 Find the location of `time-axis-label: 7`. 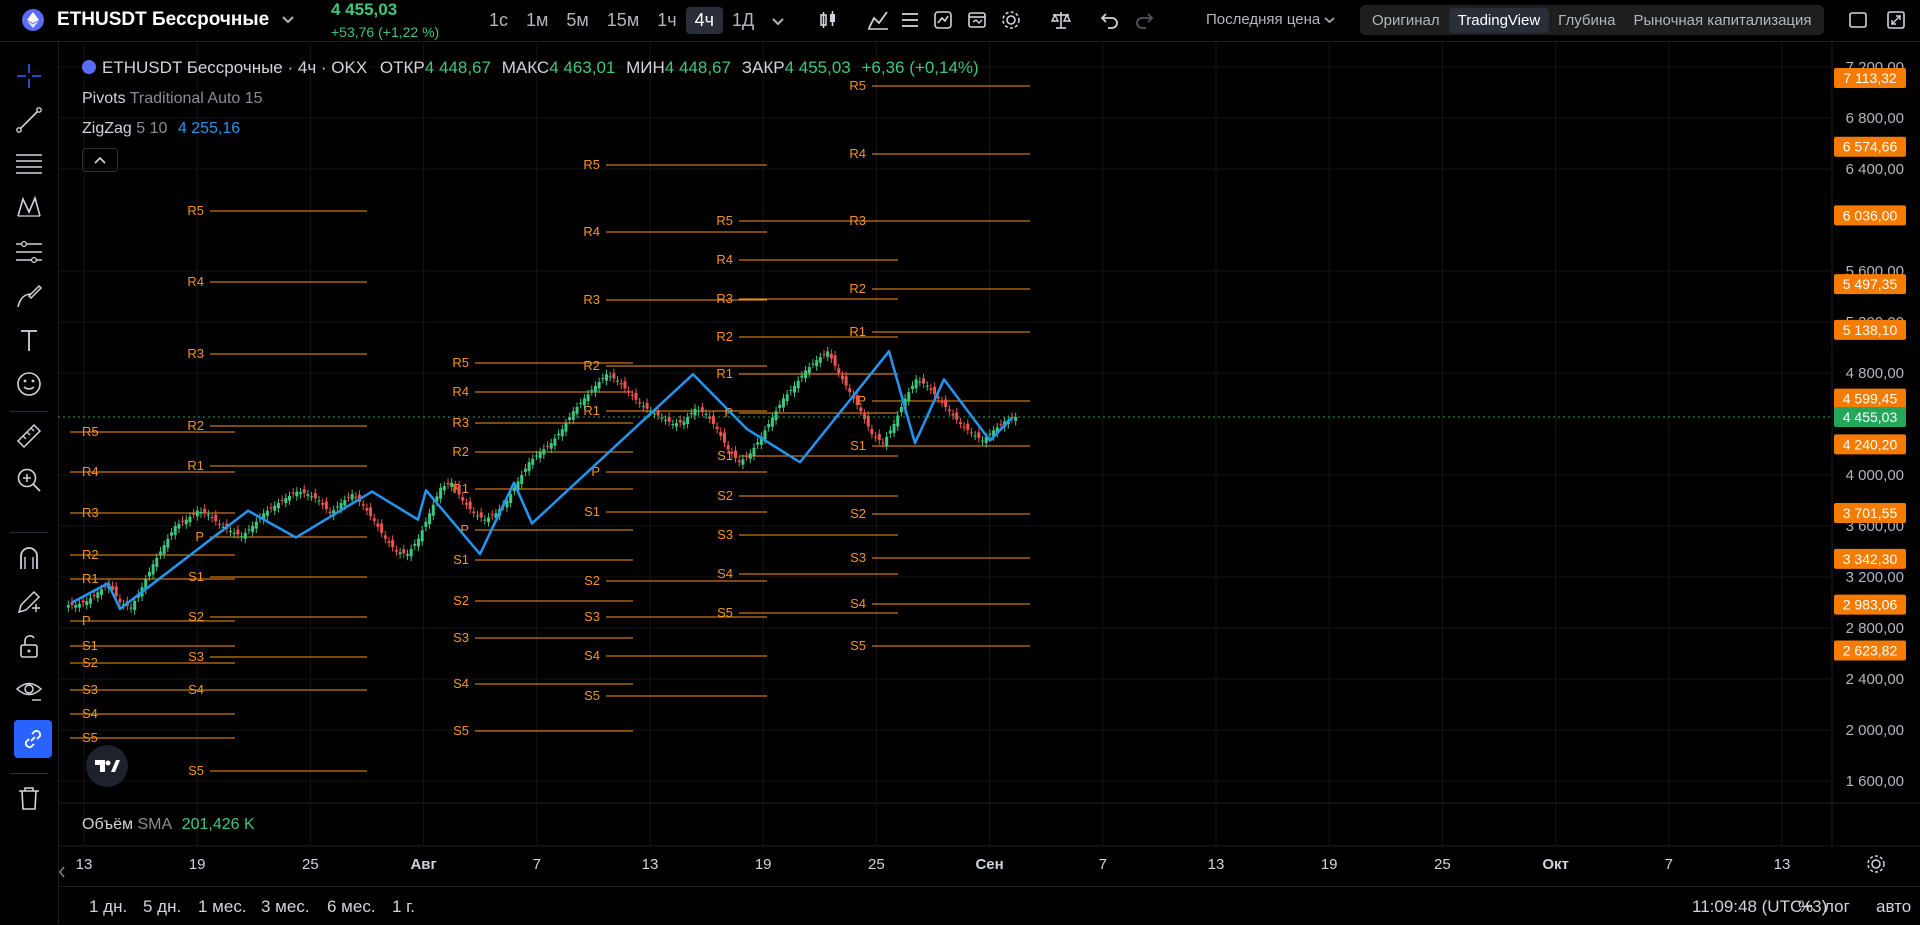

time-axis-label: 7 is located at coordinates (1103, 864).